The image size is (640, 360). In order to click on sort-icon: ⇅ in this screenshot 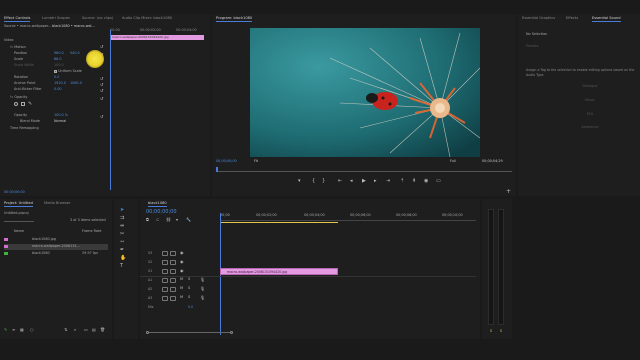, I will do `click(65, 329)`.